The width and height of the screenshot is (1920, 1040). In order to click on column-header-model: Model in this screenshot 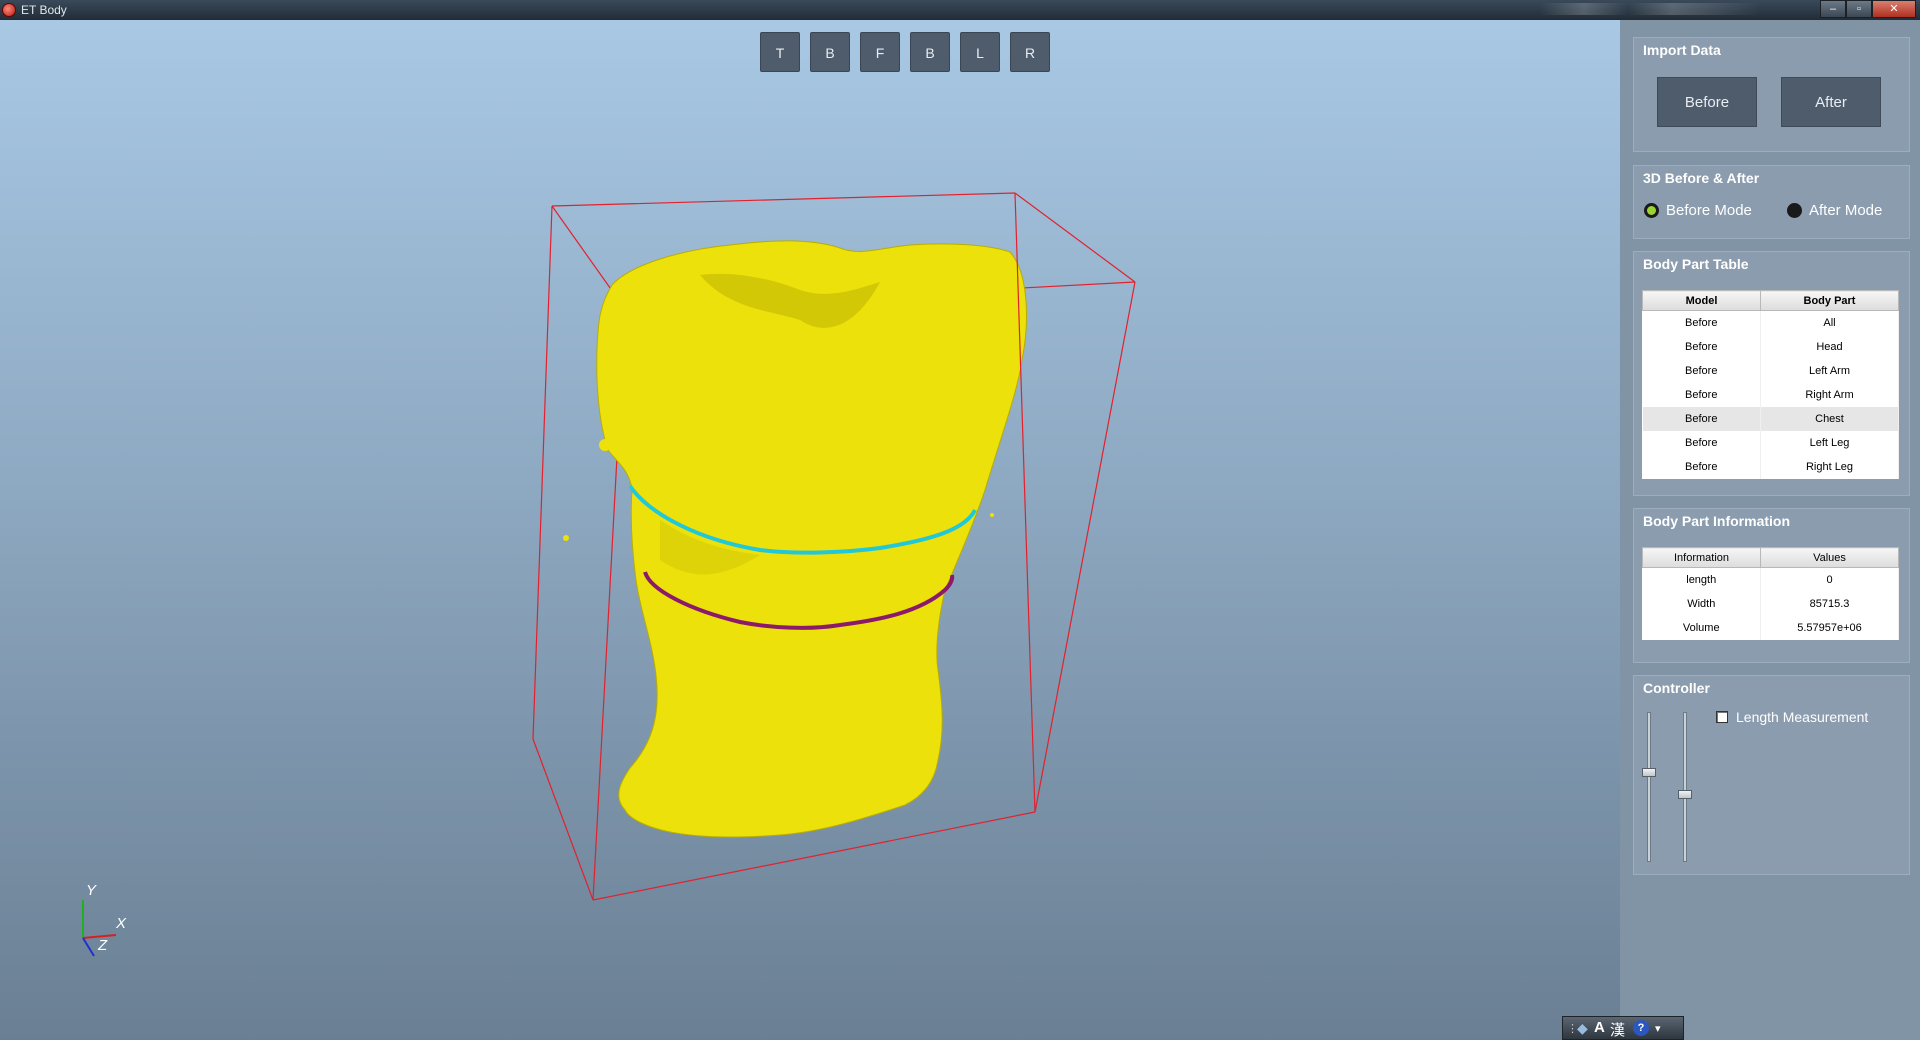, I will do `click(1701, 300)`.